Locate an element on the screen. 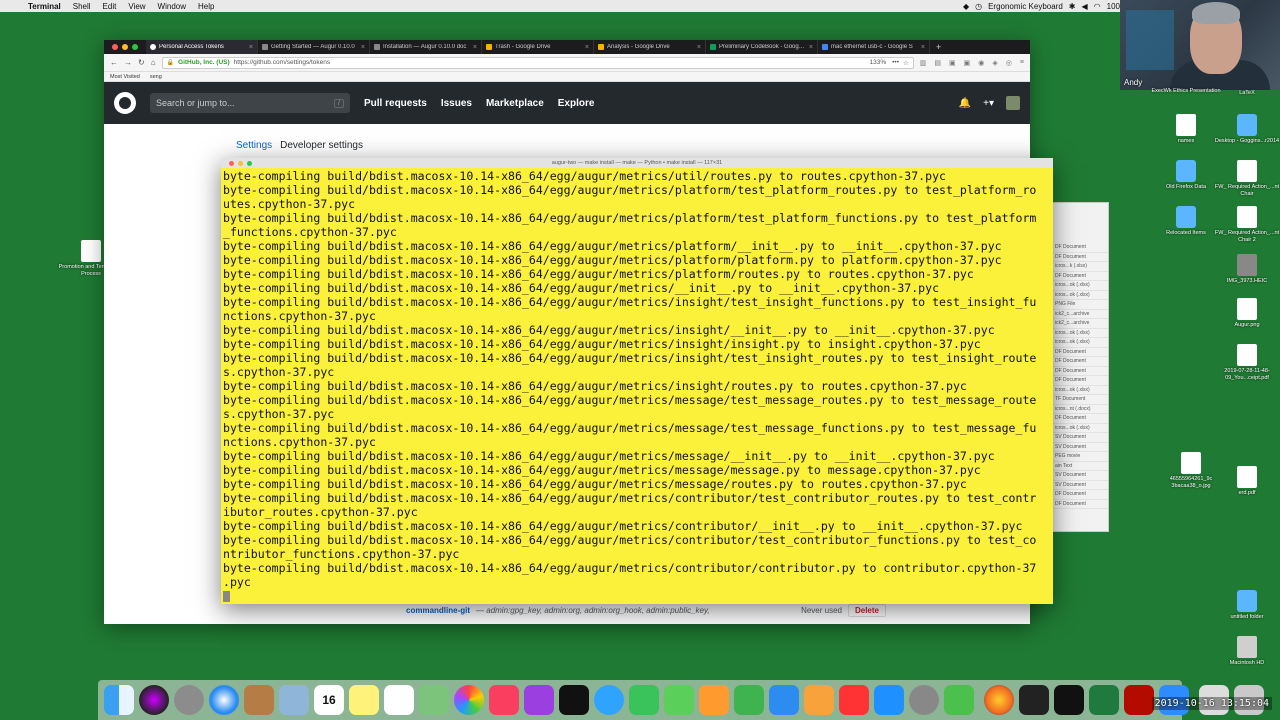  tab-personal-access-tokens: Personal Access Tokens × is located at coordinates (202, 47).